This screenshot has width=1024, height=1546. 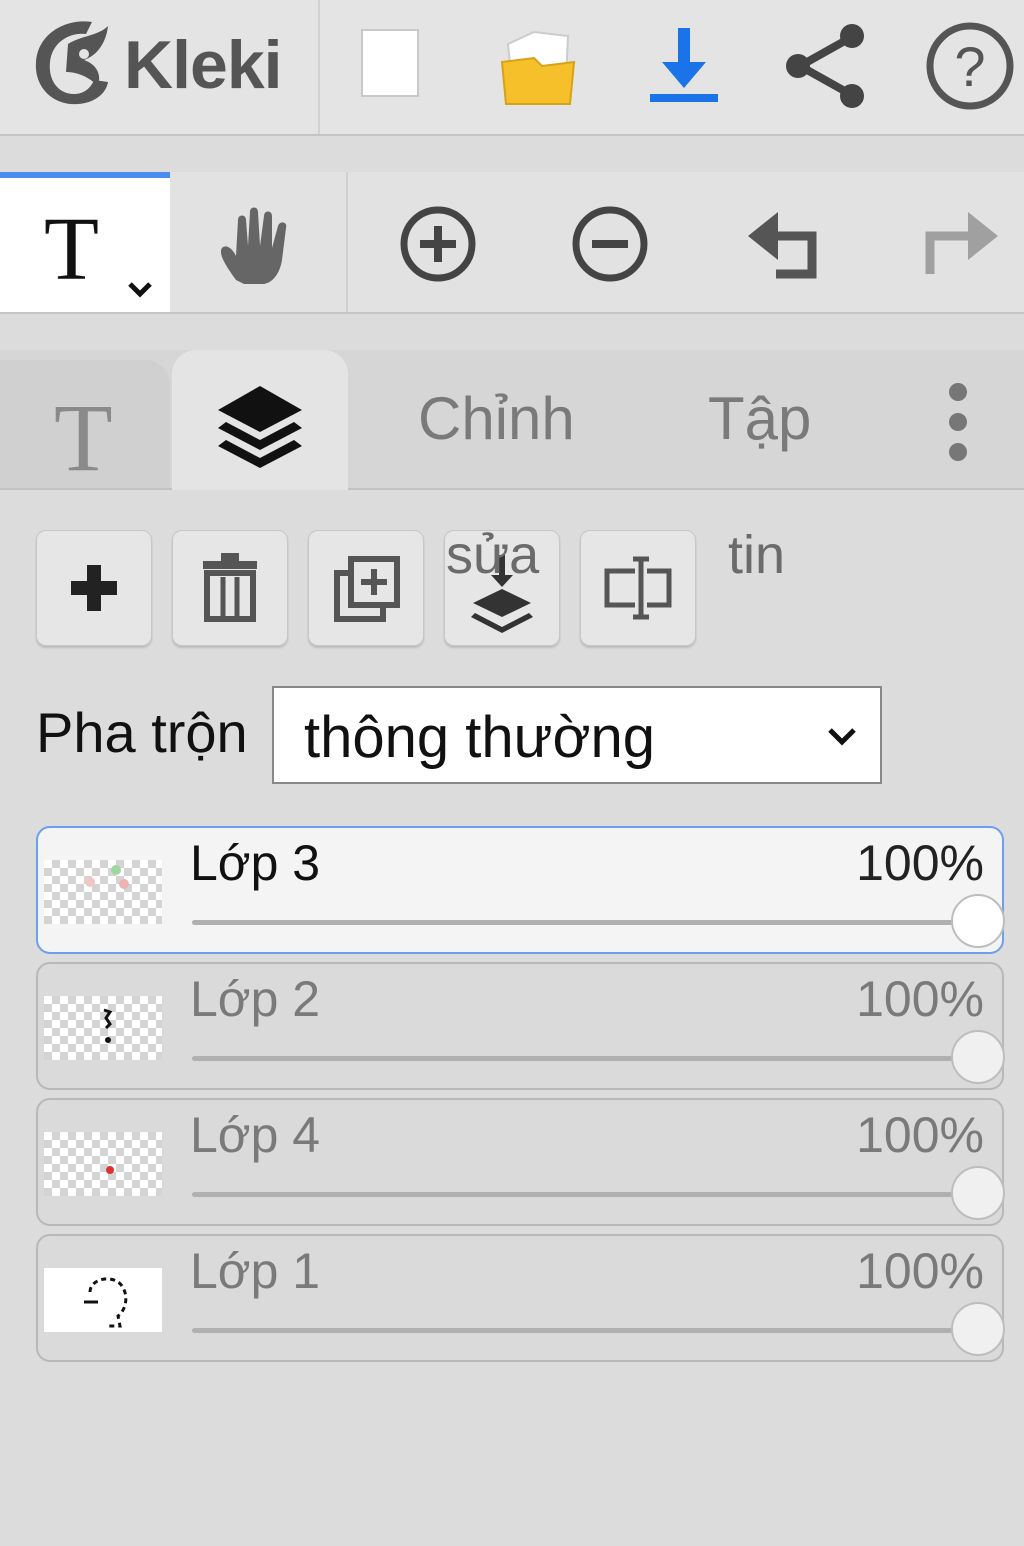 What do you see at coordinates (255, 863) in the screenshot?
I see `layer-name: Lớp 3` at bounding box center [255, 863].